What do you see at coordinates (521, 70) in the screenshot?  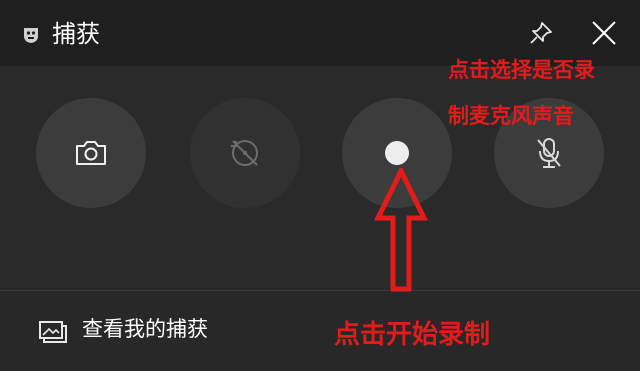 I see `annotation-mic-line1: 点击选择是否录` at bounding box center [521, 70].